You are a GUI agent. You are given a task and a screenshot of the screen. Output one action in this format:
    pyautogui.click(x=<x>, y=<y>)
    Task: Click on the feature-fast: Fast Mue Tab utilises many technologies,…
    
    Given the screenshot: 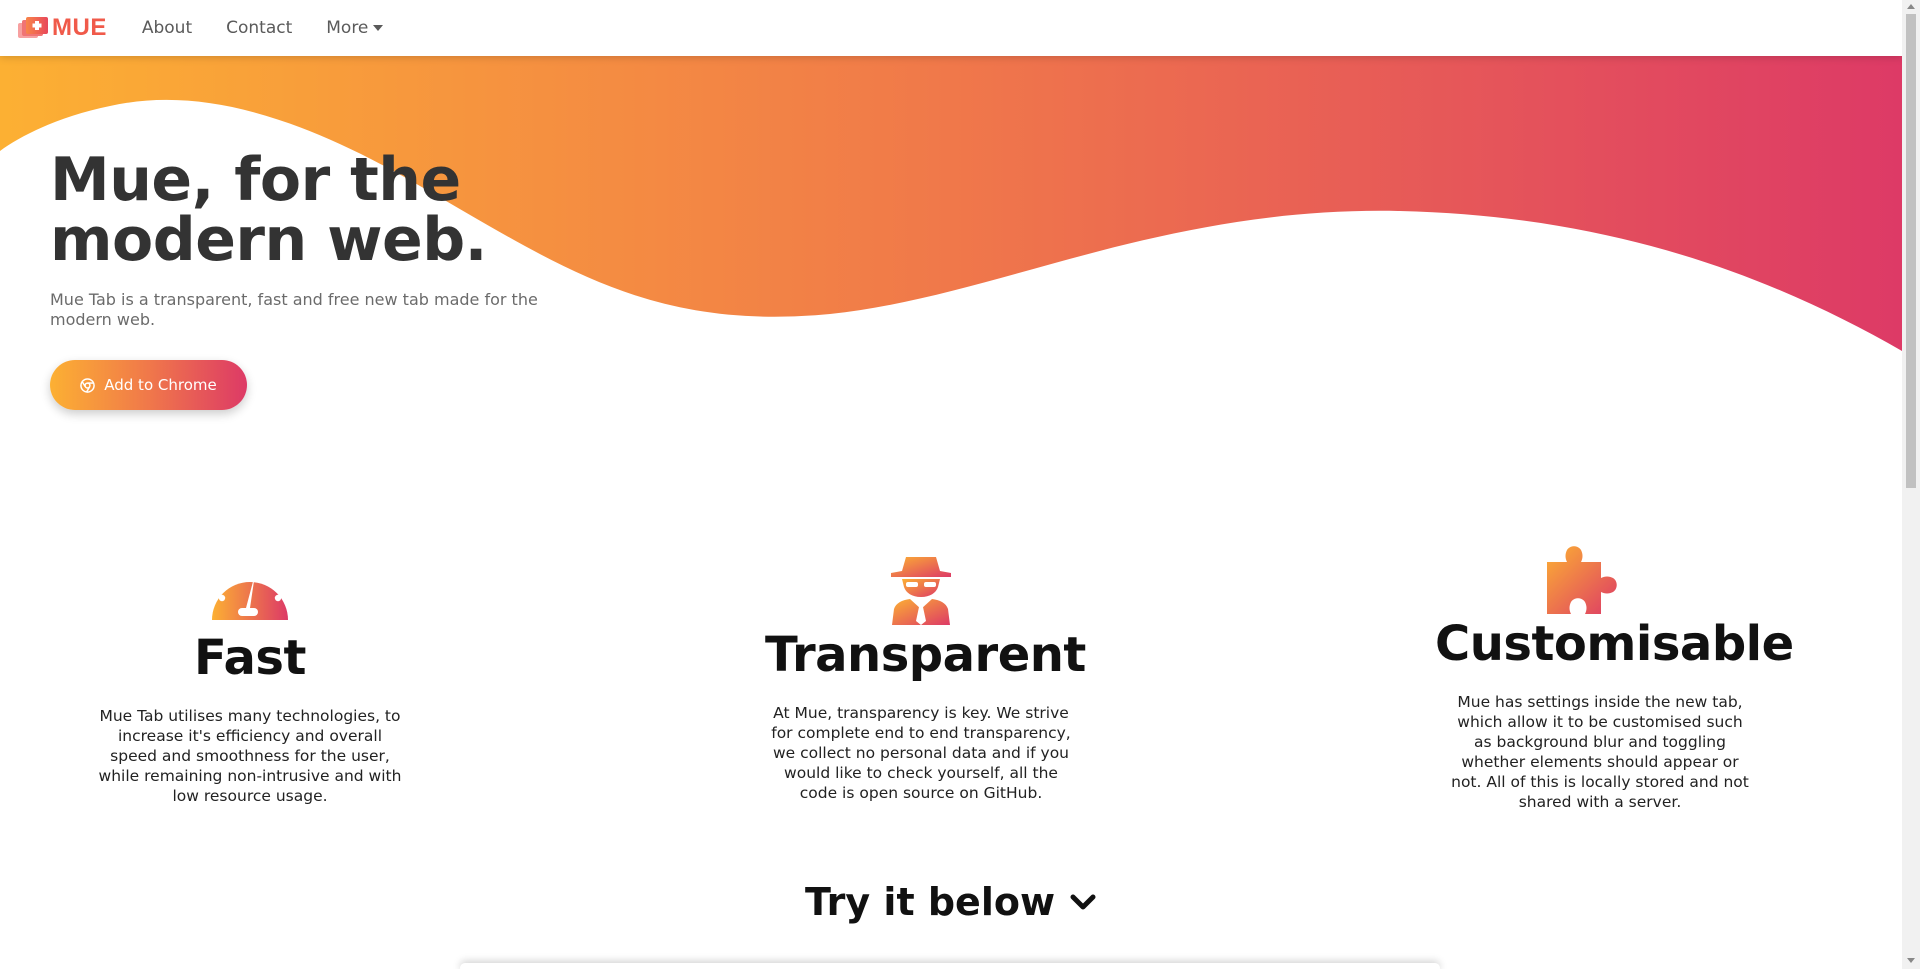 What is the action you would take?
    pyautogui.click(x=250, y=682)
    